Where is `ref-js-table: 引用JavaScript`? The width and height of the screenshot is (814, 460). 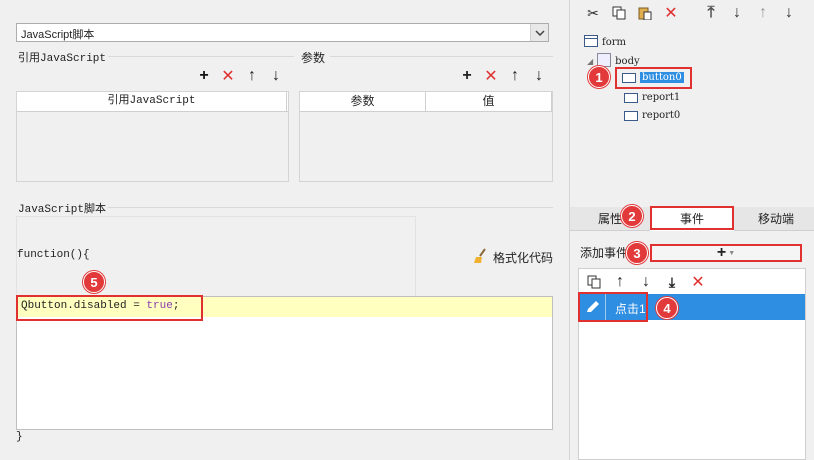
ref-js-table: 引用JavaScript is located at coordinates (152, 136).